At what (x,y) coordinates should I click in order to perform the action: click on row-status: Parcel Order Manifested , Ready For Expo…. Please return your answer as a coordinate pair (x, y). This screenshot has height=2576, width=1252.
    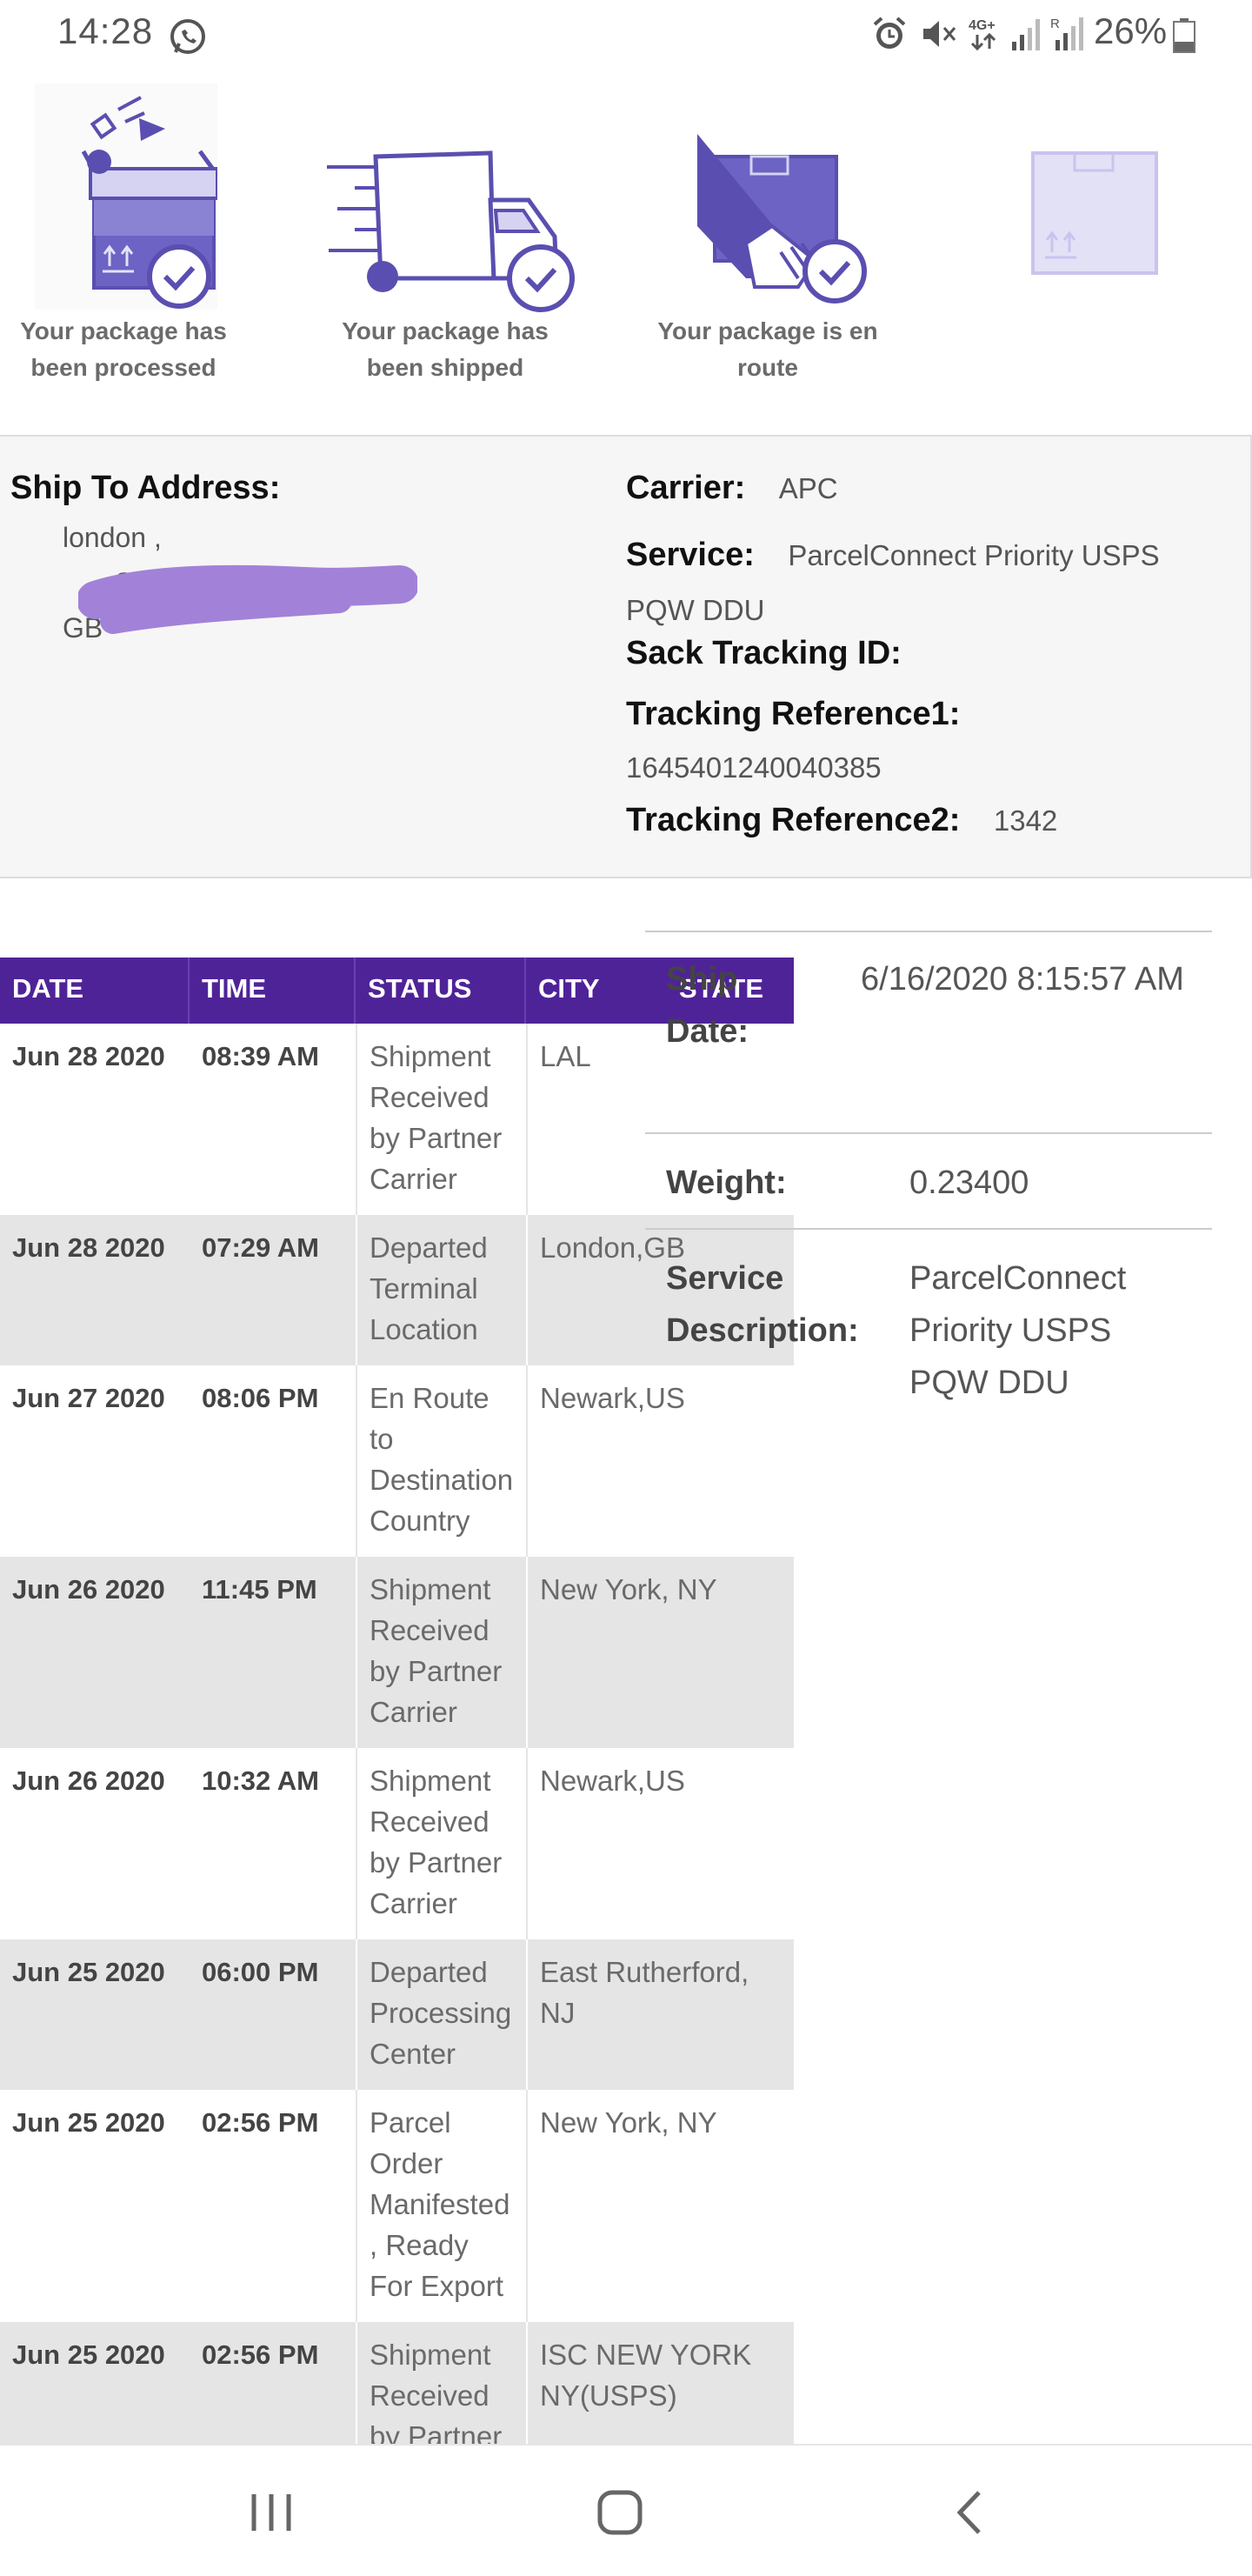
    Looking at the image, I should click on (441, 2206).